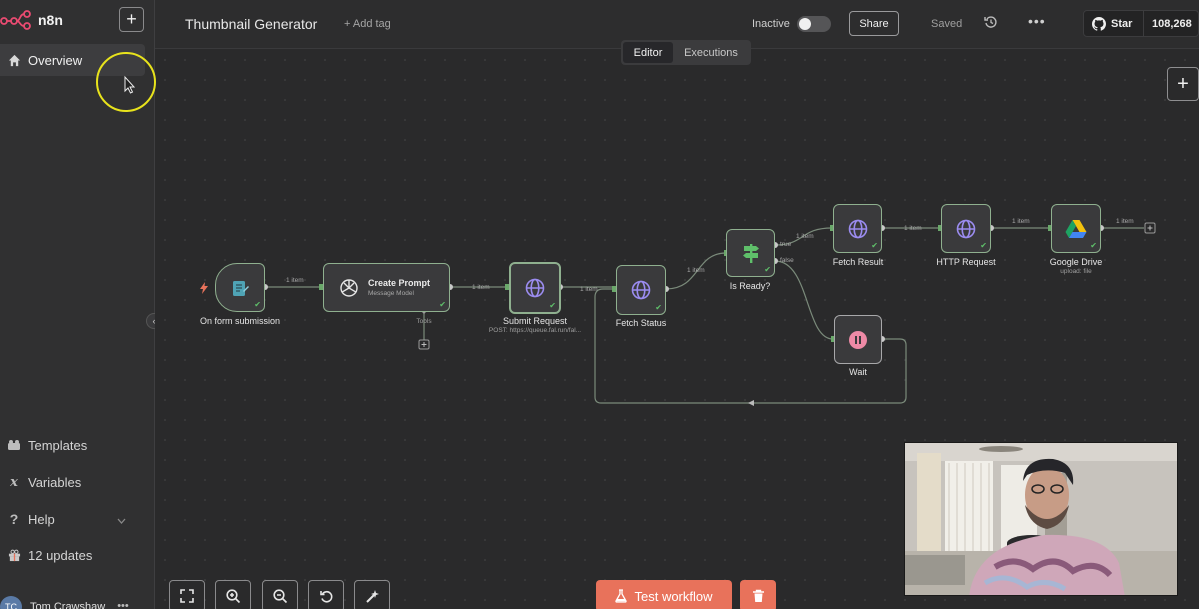 The width and height of the screenshot is (1199, 609). I want to click on node-label: Submit Request, so click(535, 321).